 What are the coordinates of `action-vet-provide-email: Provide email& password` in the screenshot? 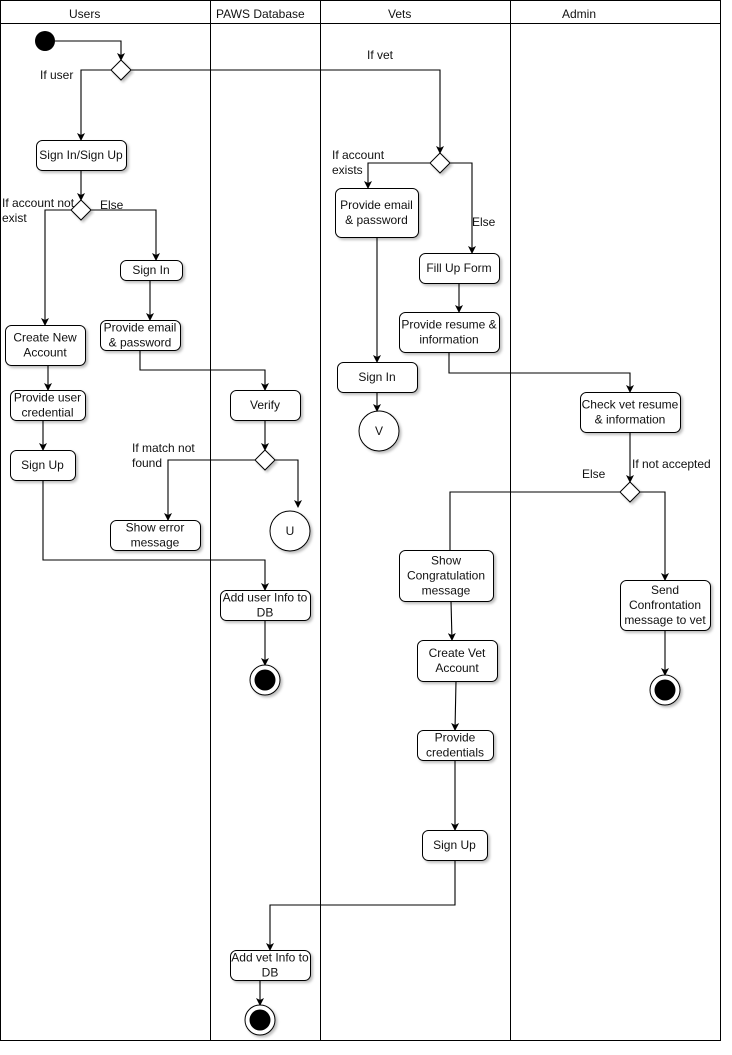 It's located at (377, 213).